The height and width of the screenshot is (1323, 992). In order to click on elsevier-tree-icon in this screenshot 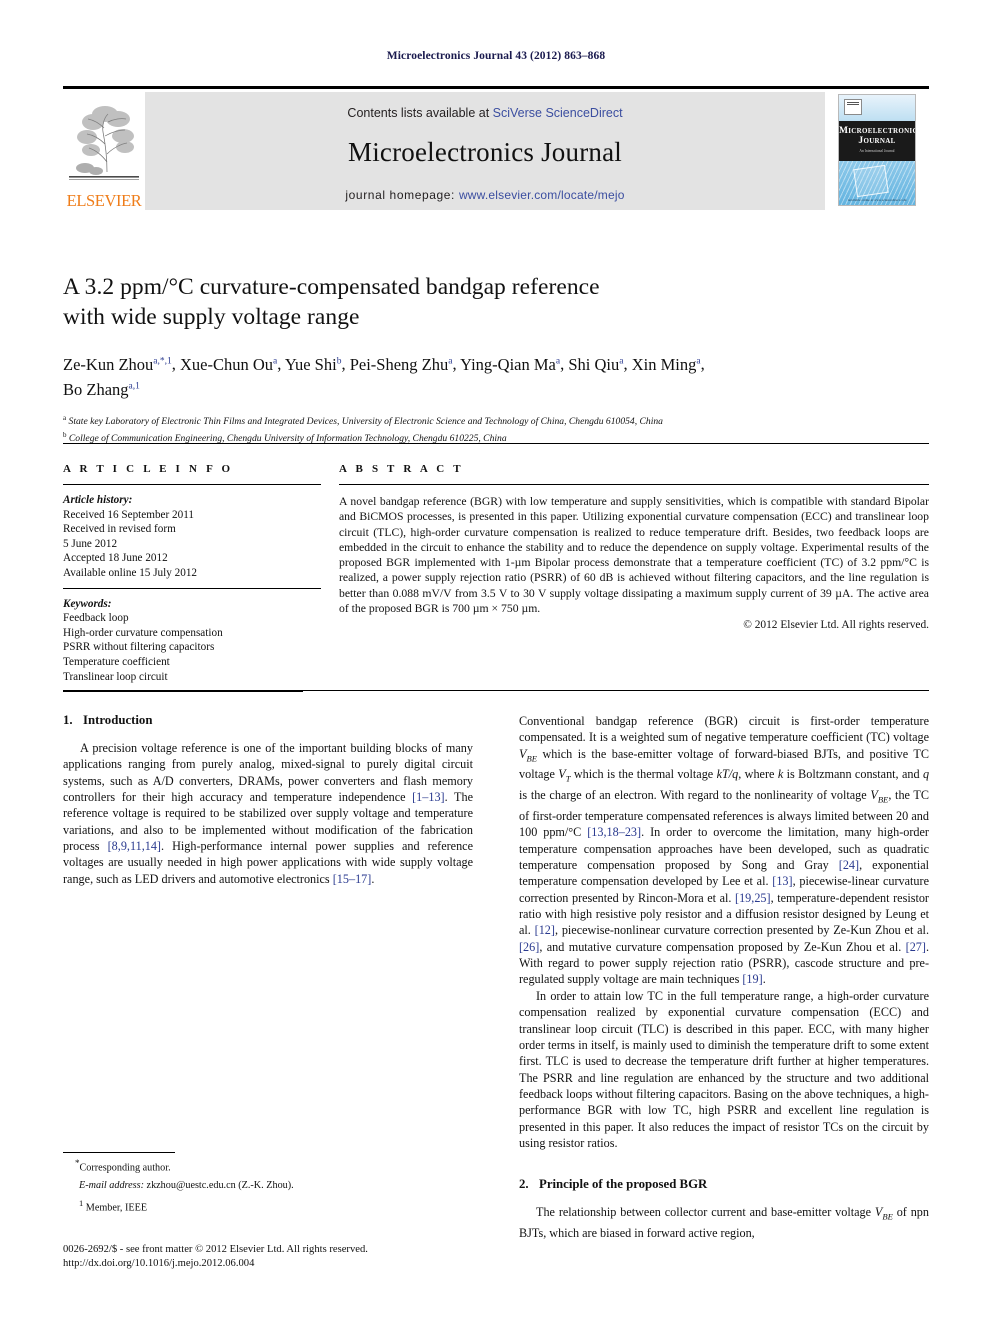, I will do `click(104, 140)`.